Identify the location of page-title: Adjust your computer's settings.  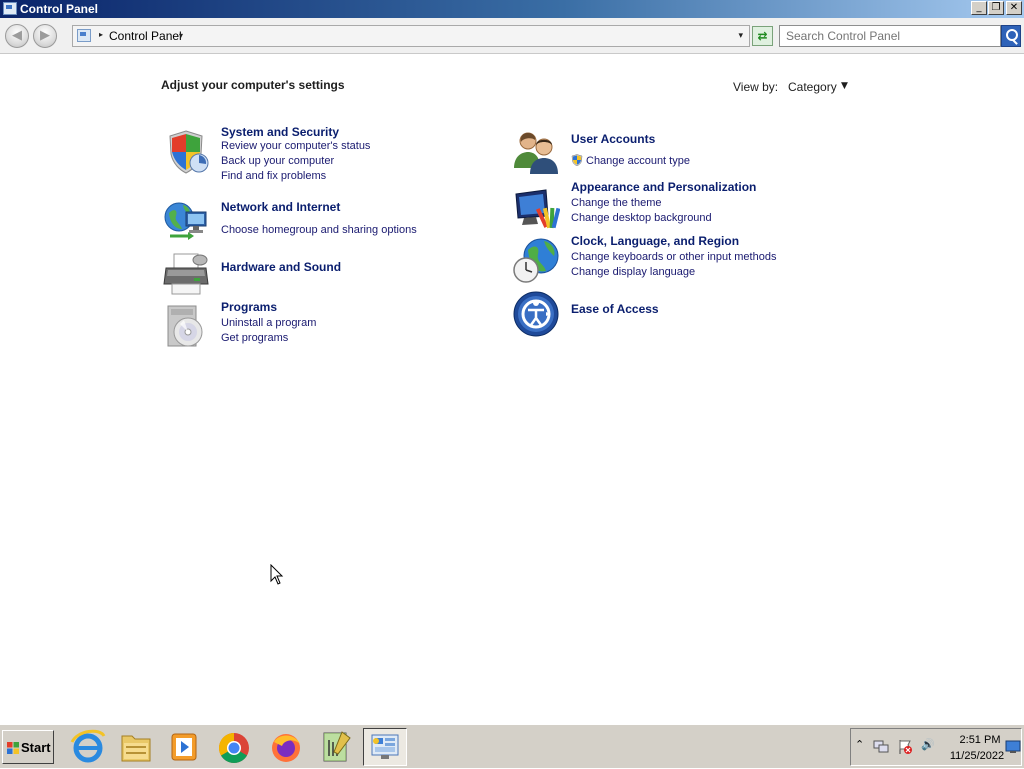
(253, 85).